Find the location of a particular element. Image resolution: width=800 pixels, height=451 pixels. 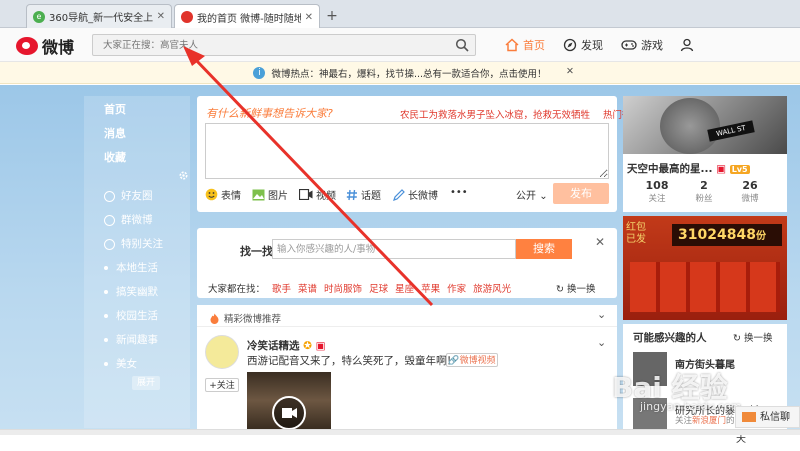

post-text: 西游记配音又来了，特么笑死了，毁童年啊！ is located at coordinates (352, 361).